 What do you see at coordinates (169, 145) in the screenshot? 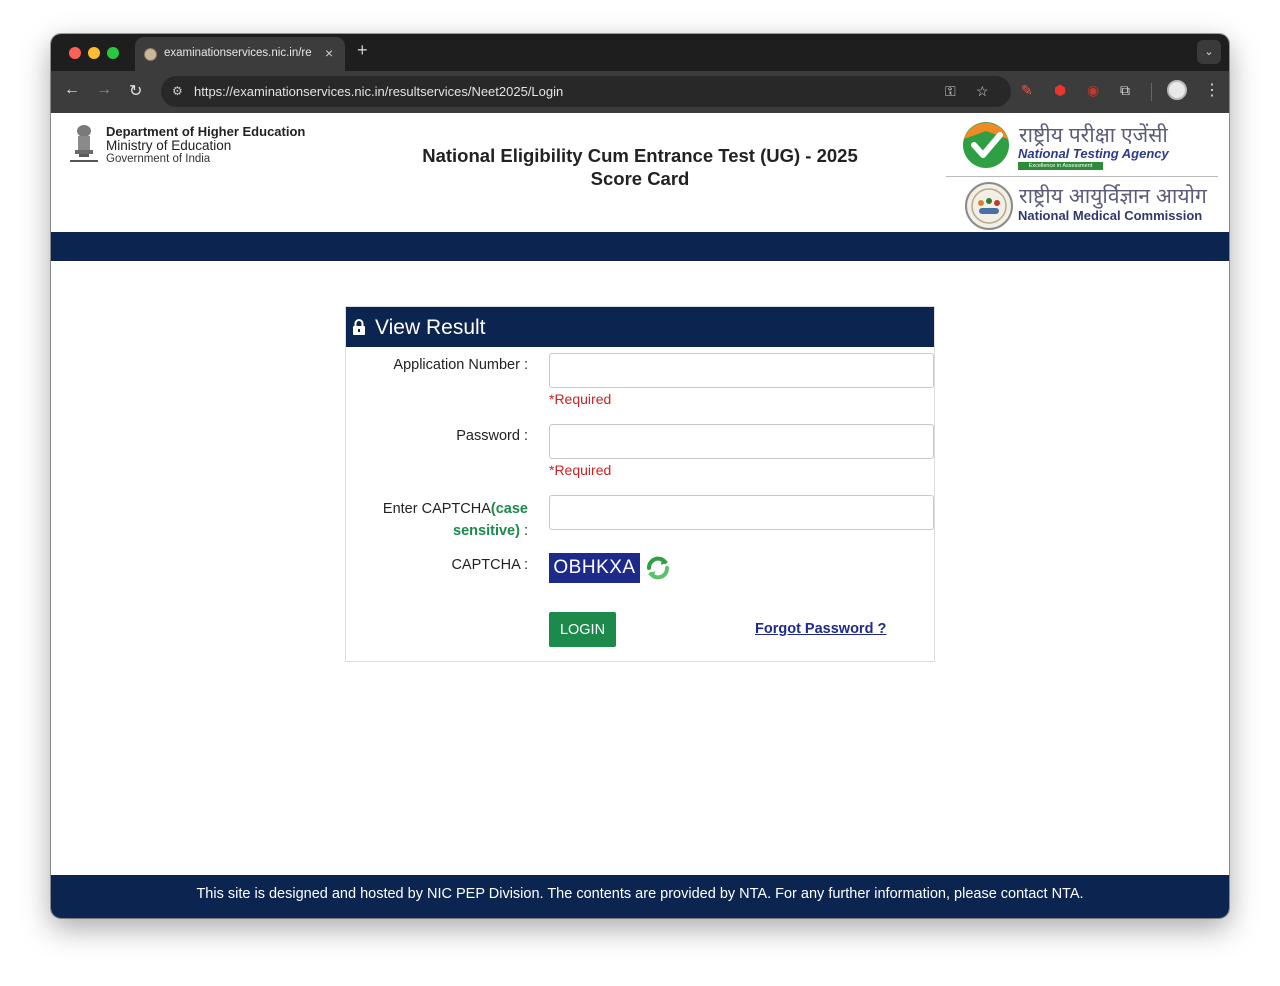
I see `ministry-name: Ministry of Education` at bounding box center [169, 145].